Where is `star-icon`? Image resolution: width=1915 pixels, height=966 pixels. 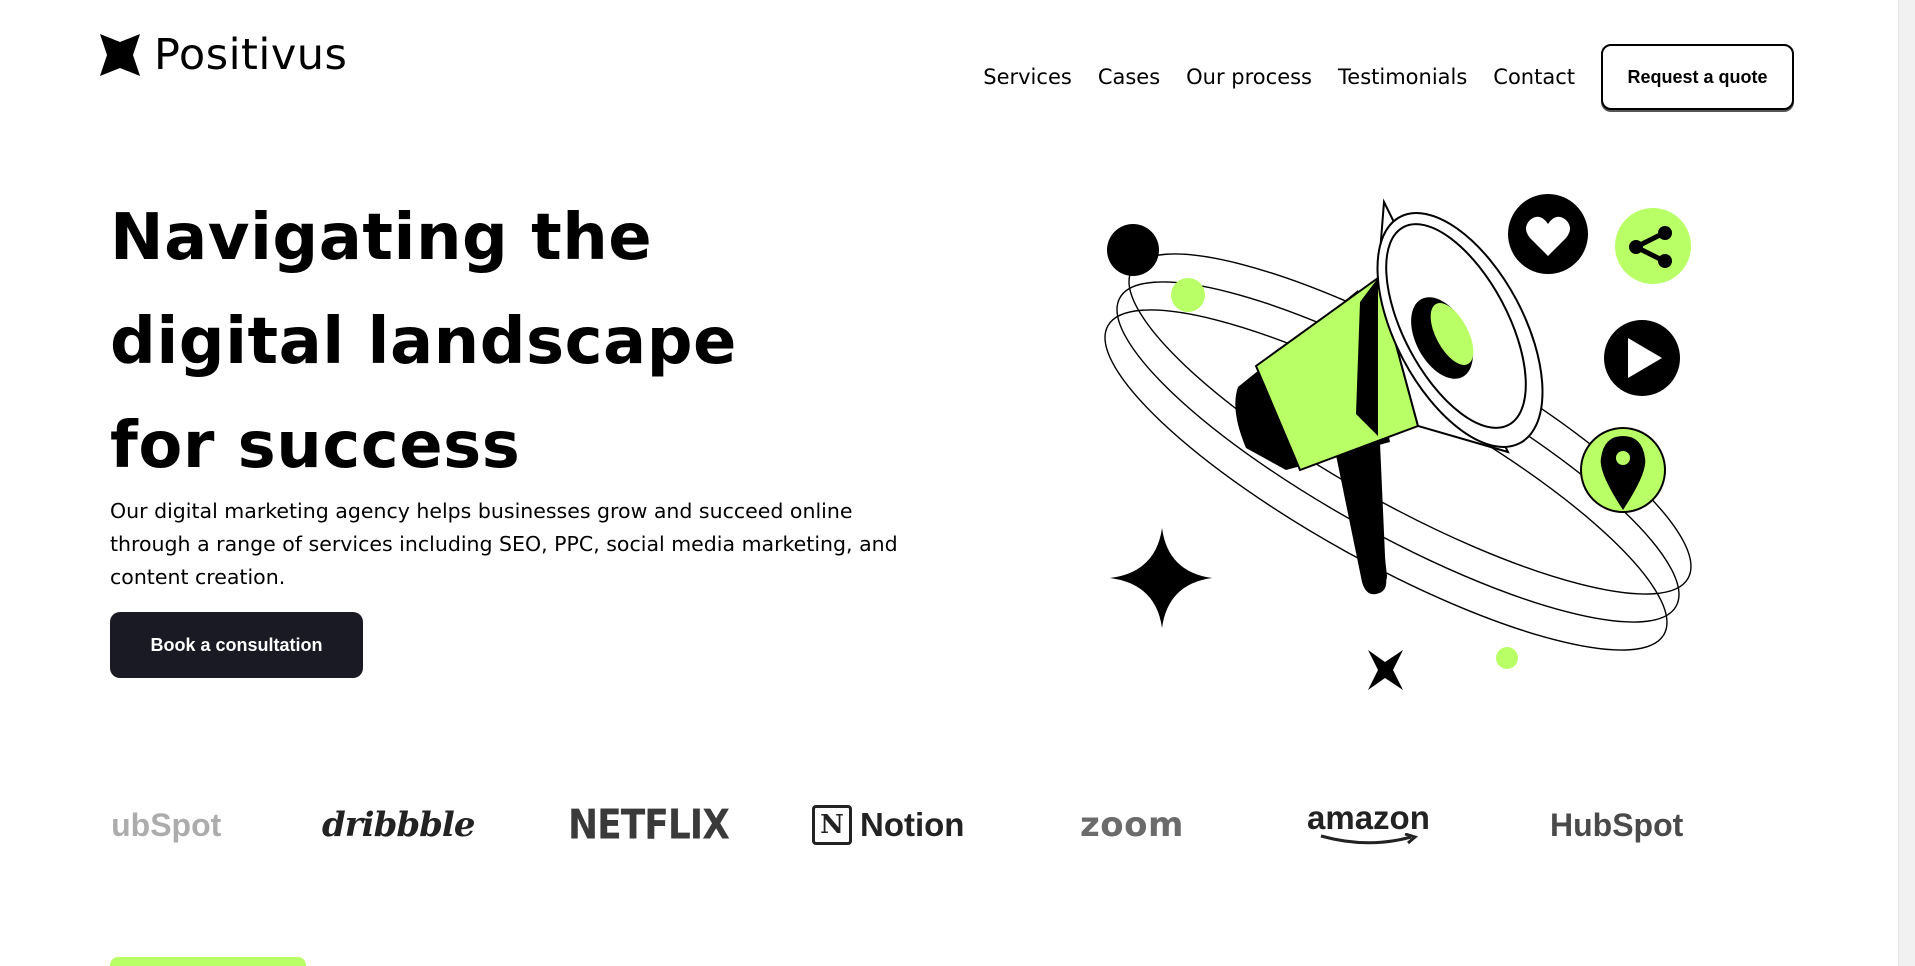 star-icon is located at coordinates (1385, 670).